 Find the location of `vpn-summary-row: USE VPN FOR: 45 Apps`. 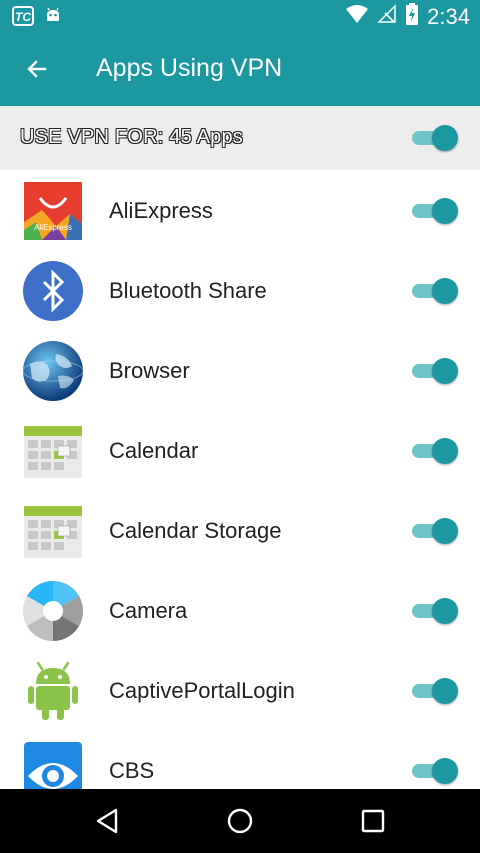

vpn-summary-row: USE VPN FOR: 45 Apps is located at coordinates (240, 138).